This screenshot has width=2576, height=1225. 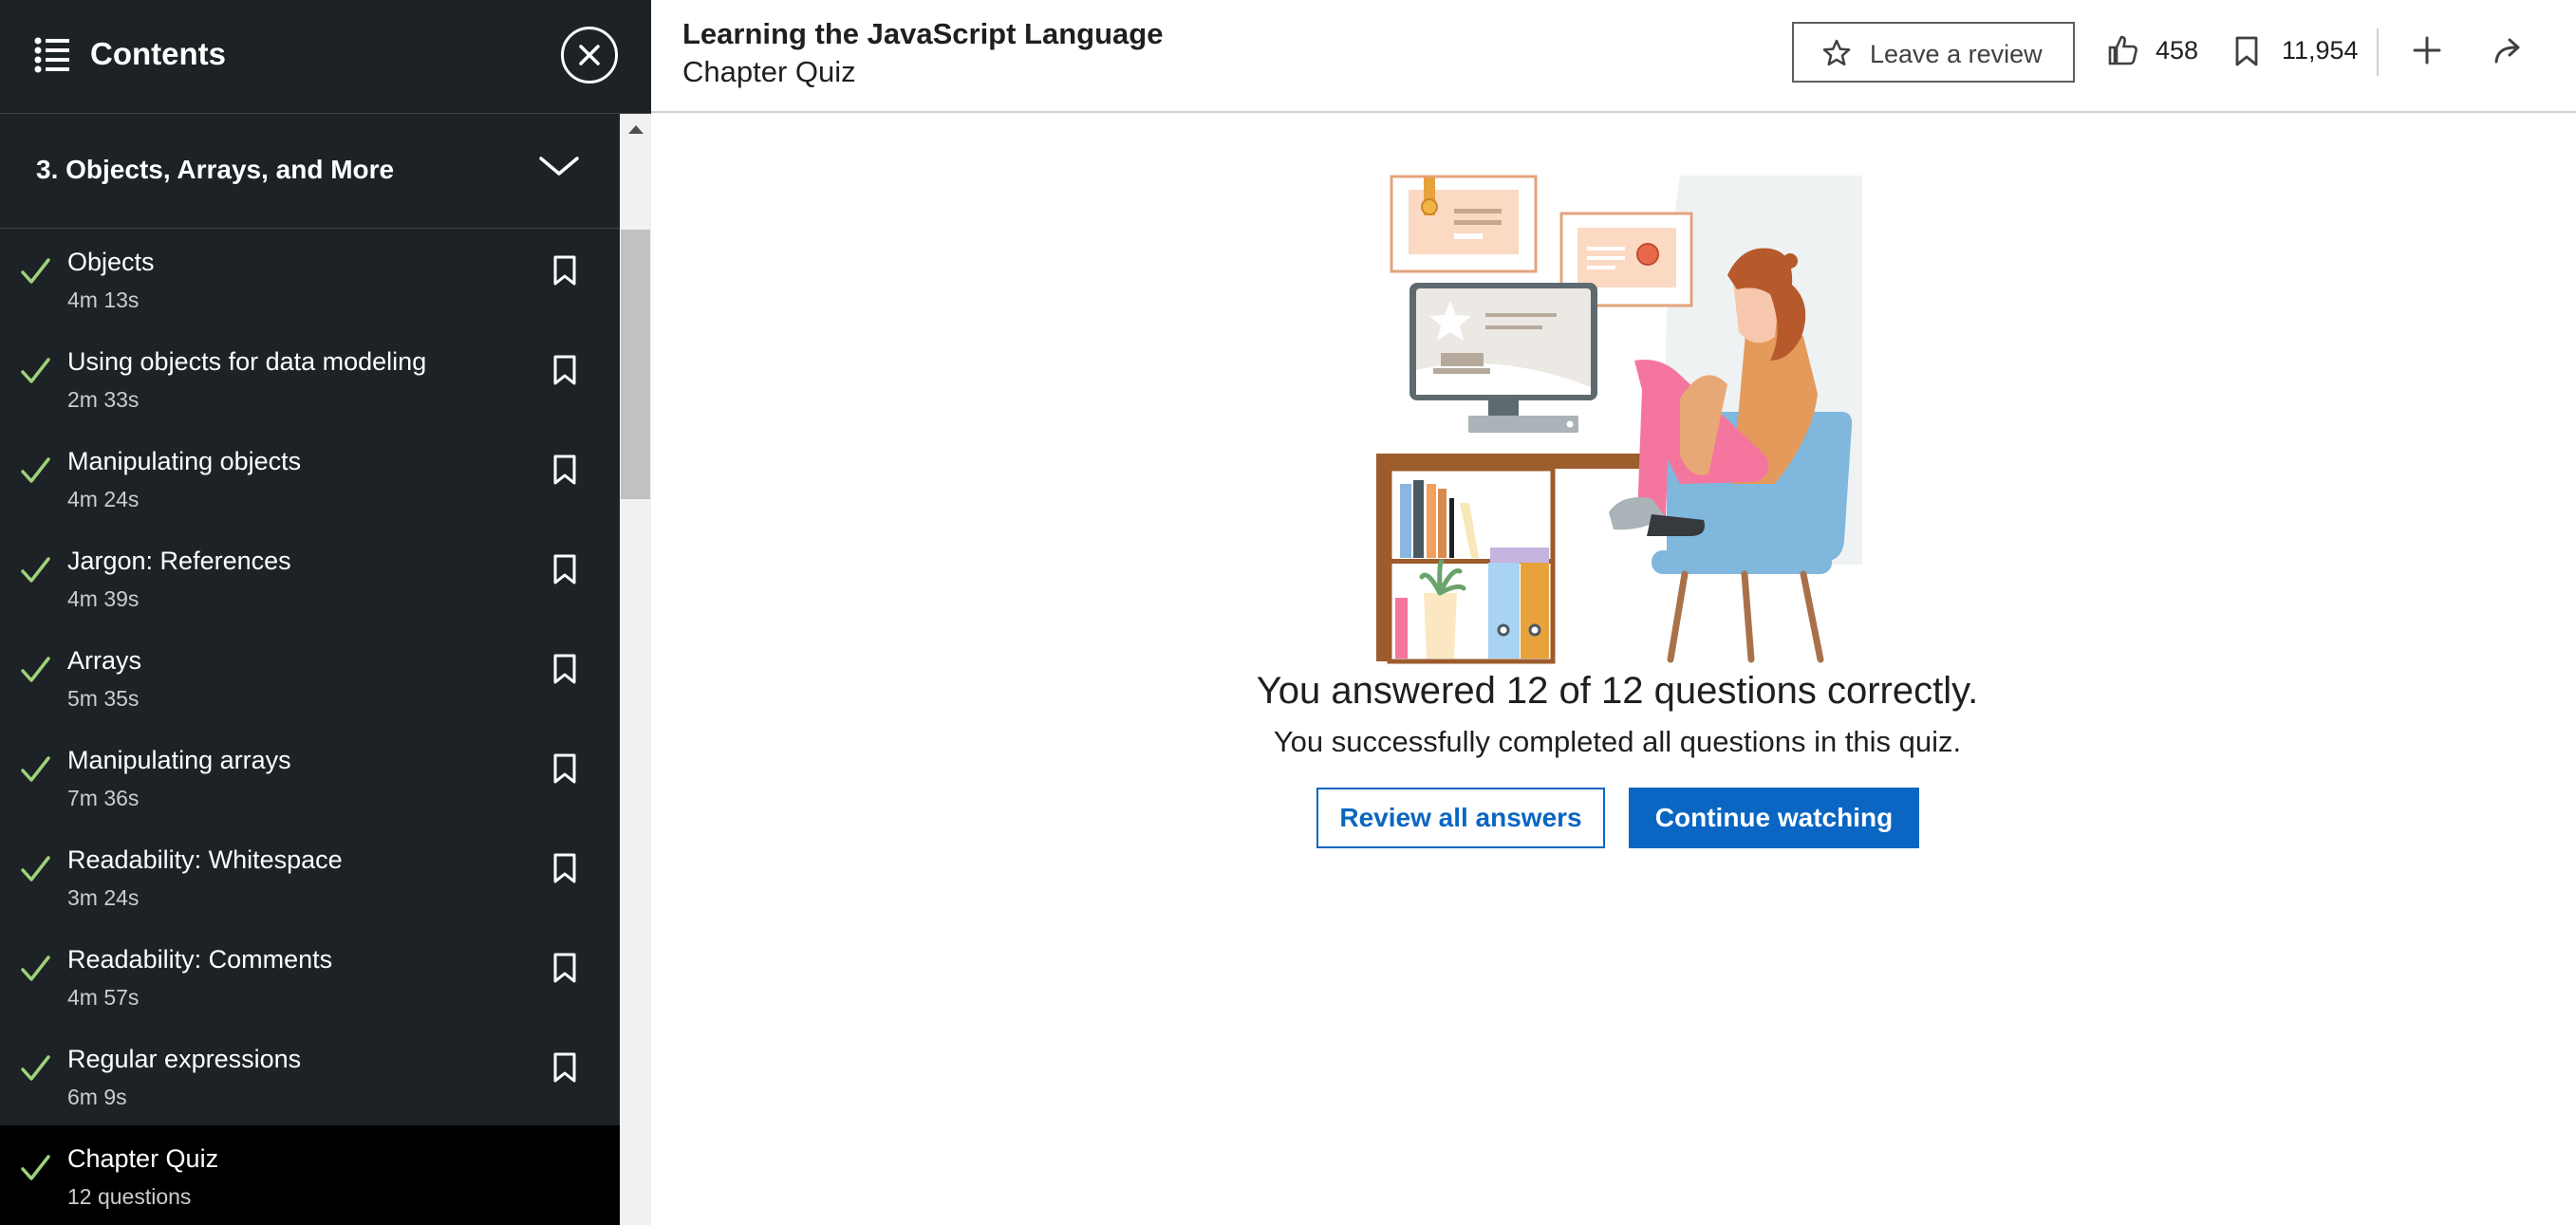 I want to click on sidebar-item: Arrays 5m 35s, so click(x=310, y=677).